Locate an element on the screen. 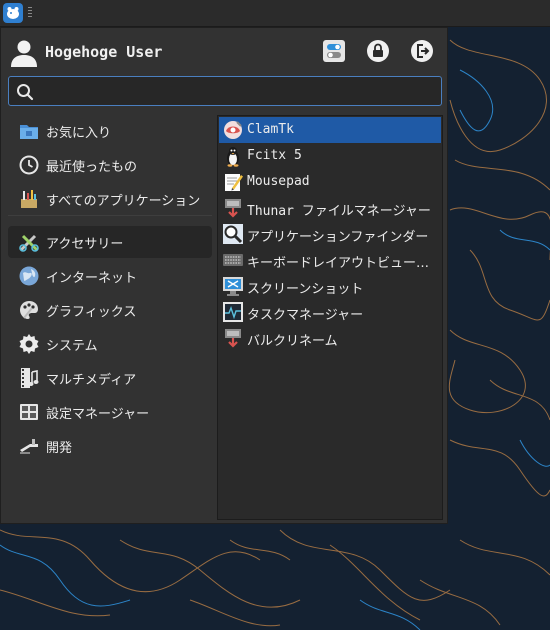 The width and height of the screenshot is (550, 630). panel-handle-icon is located at coordinates (30, 13).